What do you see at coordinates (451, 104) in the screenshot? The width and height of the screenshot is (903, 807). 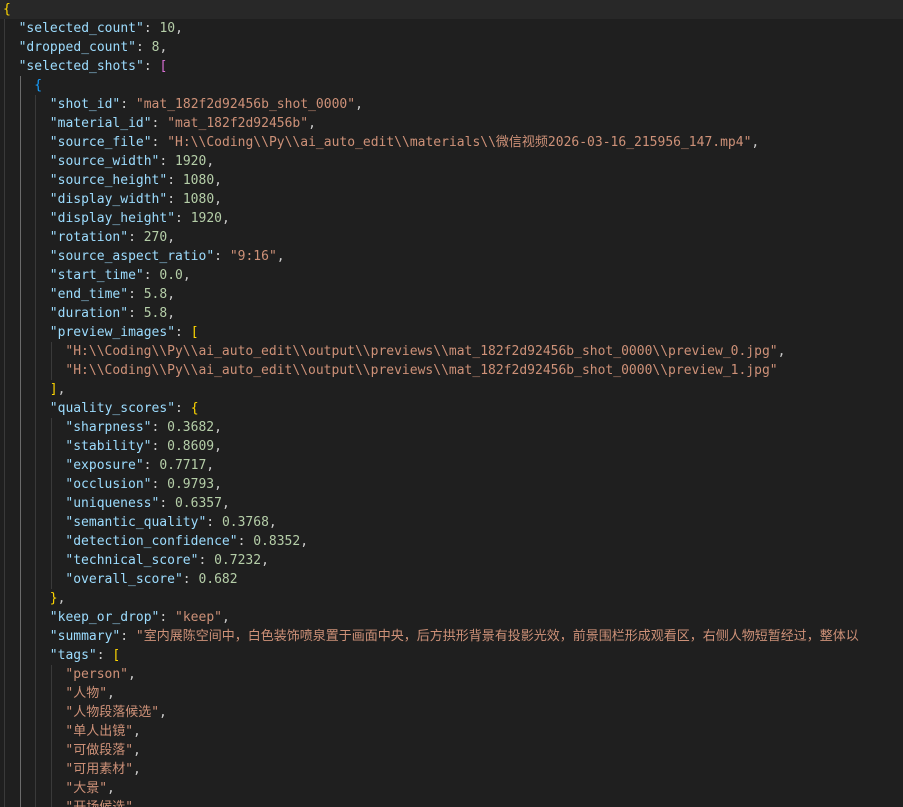 I see `code-line: "shot_id": "mat_182f2d92456b_shot_0000",` at bounding box center [451, 104].